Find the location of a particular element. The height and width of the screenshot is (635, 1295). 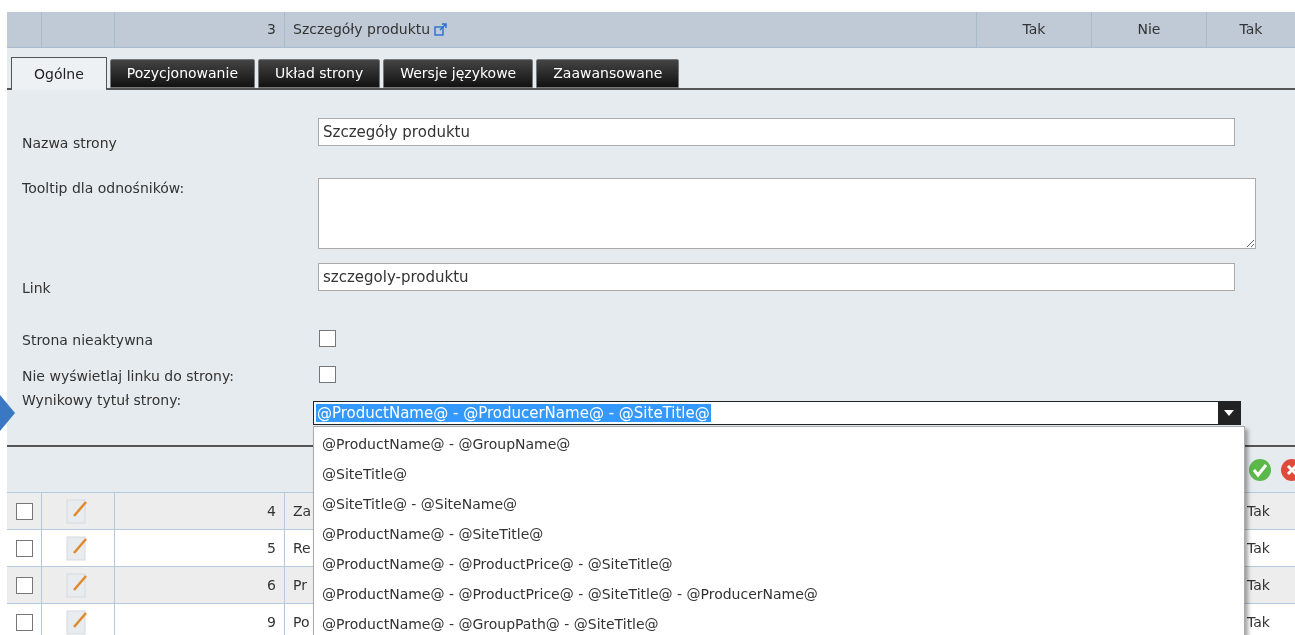

external-link-icon is located at coordinates (441, 29).